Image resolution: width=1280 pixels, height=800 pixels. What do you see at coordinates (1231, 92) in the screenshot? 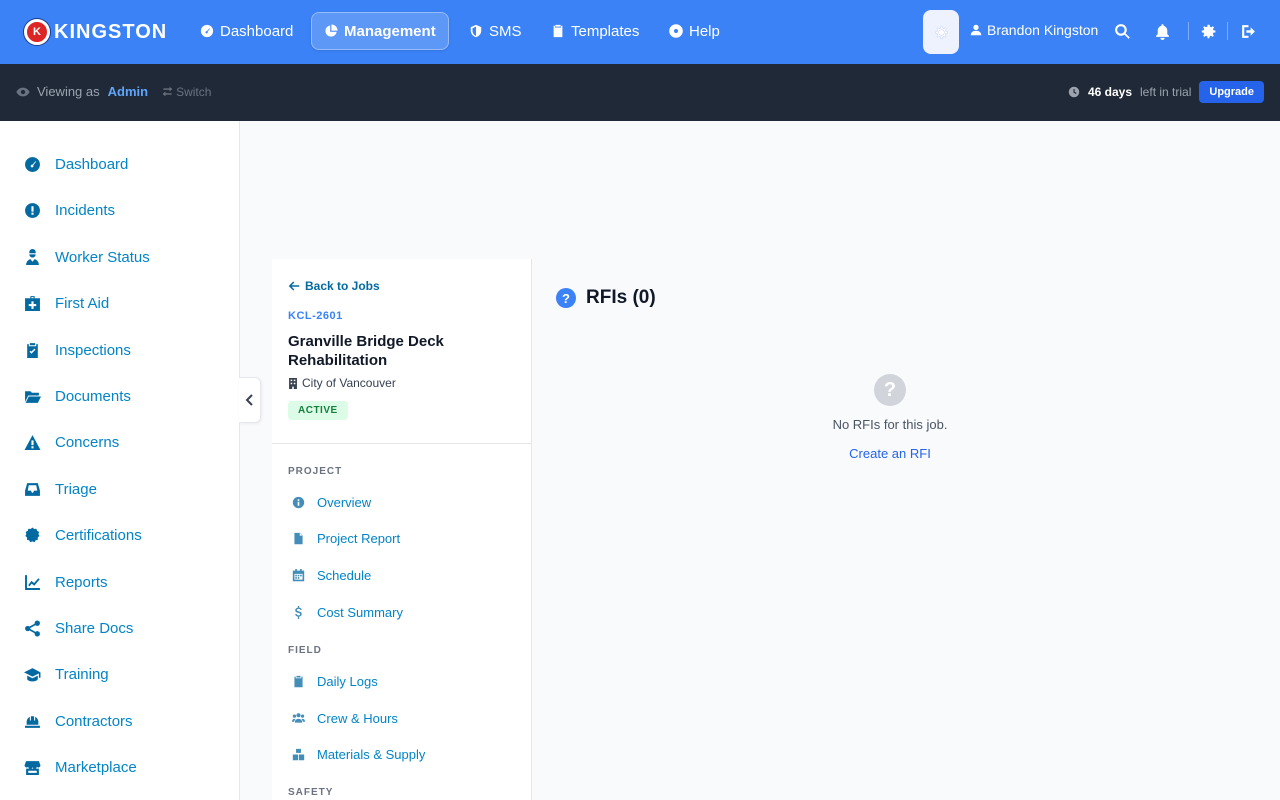
I see `upgrade-button: Upgrade` at bounding box center [1231, 92].